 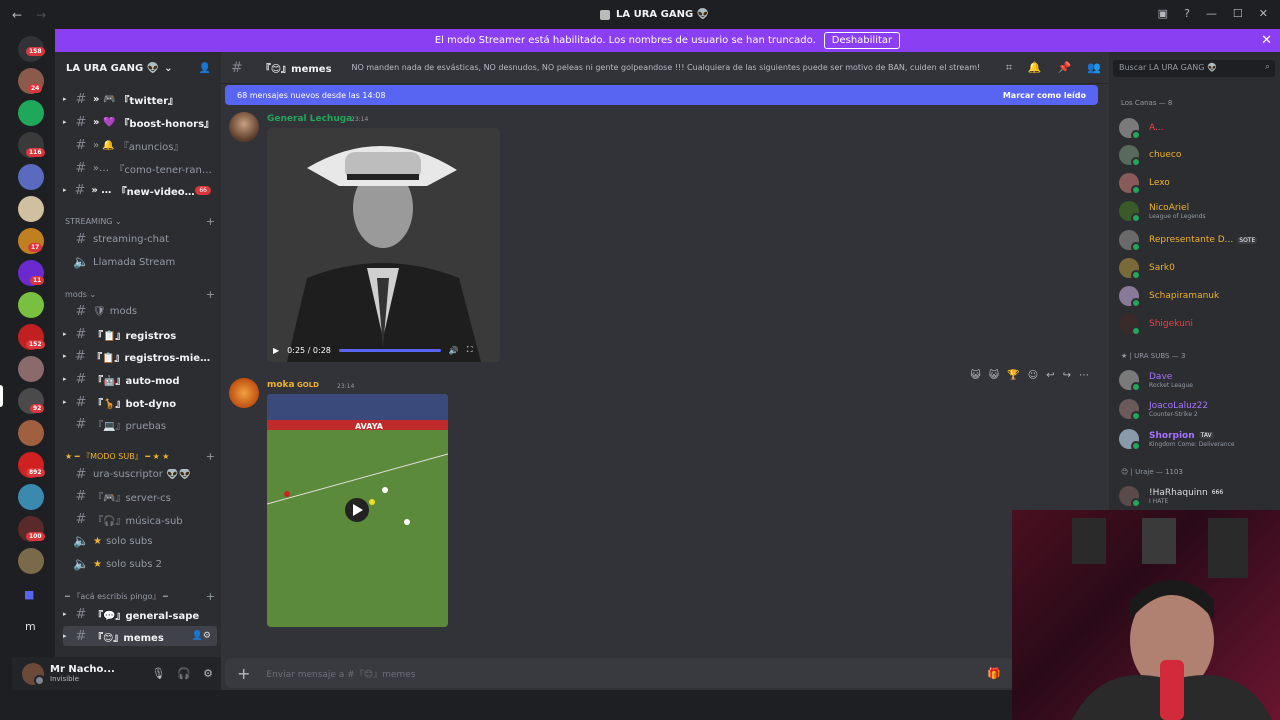 What do you see at coordinates (140, 221) in the screenshot?
I see `category-streaming: STREAMING ⌄ +` at bounding box center [140, 221].